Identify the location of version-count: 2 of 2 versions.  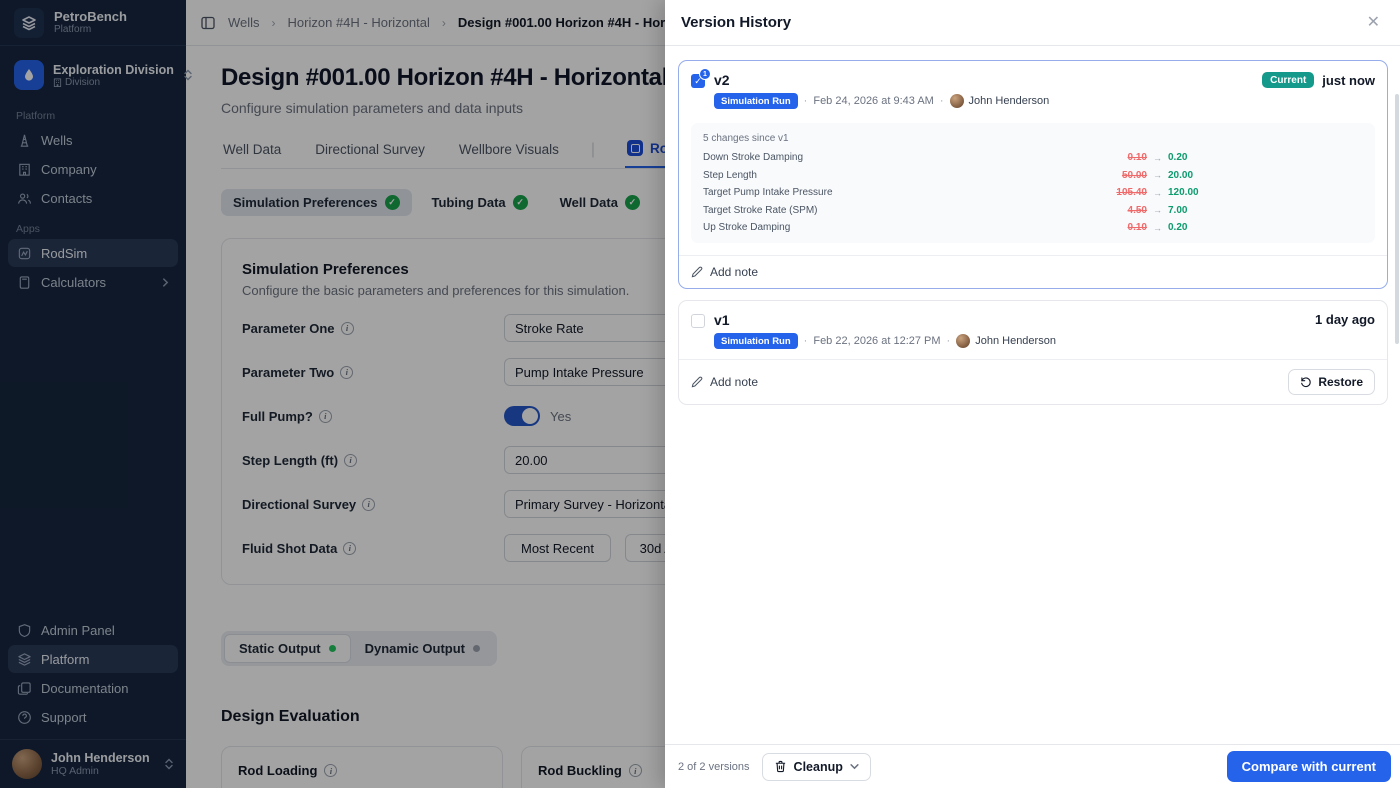
(714, 766).